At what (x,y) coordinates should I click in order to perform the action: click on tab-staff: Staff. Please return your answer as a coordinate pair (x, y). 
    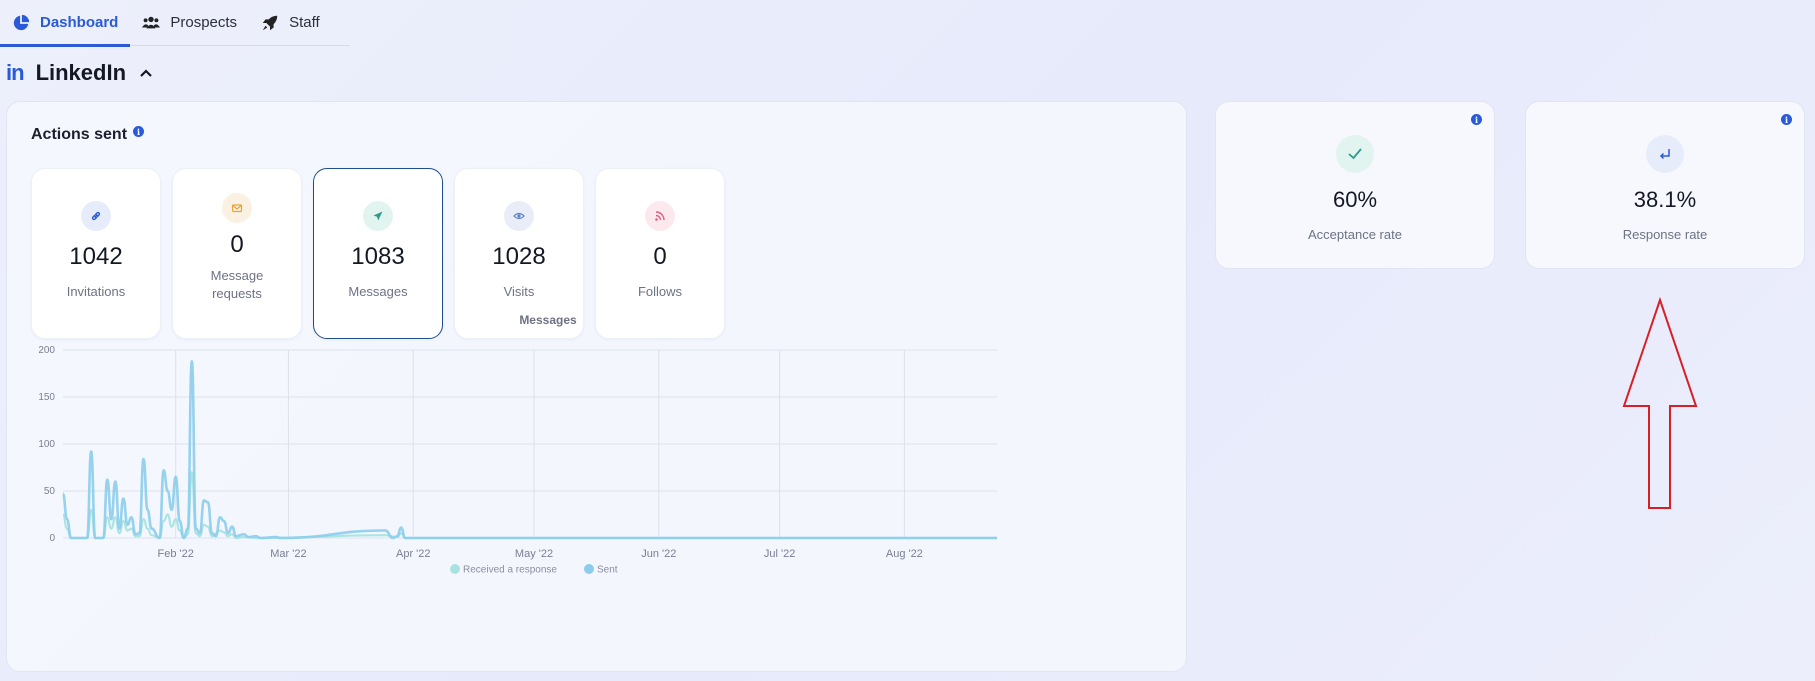
    Looking at the image, I should click on (290, 22).